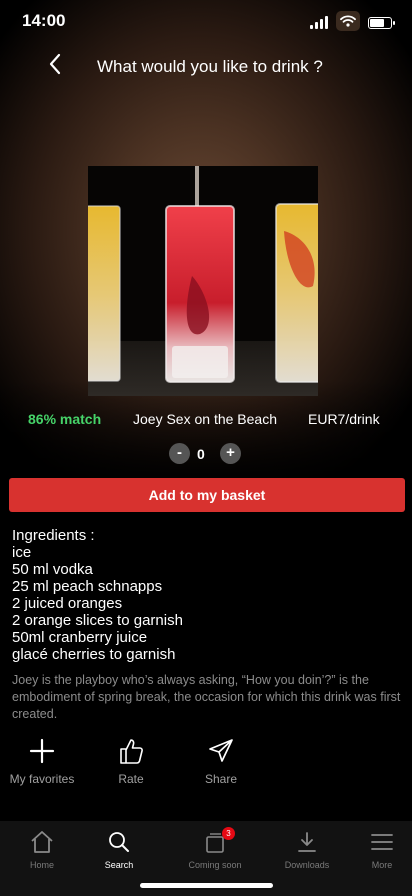 The height and width of the screenshot is (896, 412). I want to click on chevron-left-icon, so click(55, 64).